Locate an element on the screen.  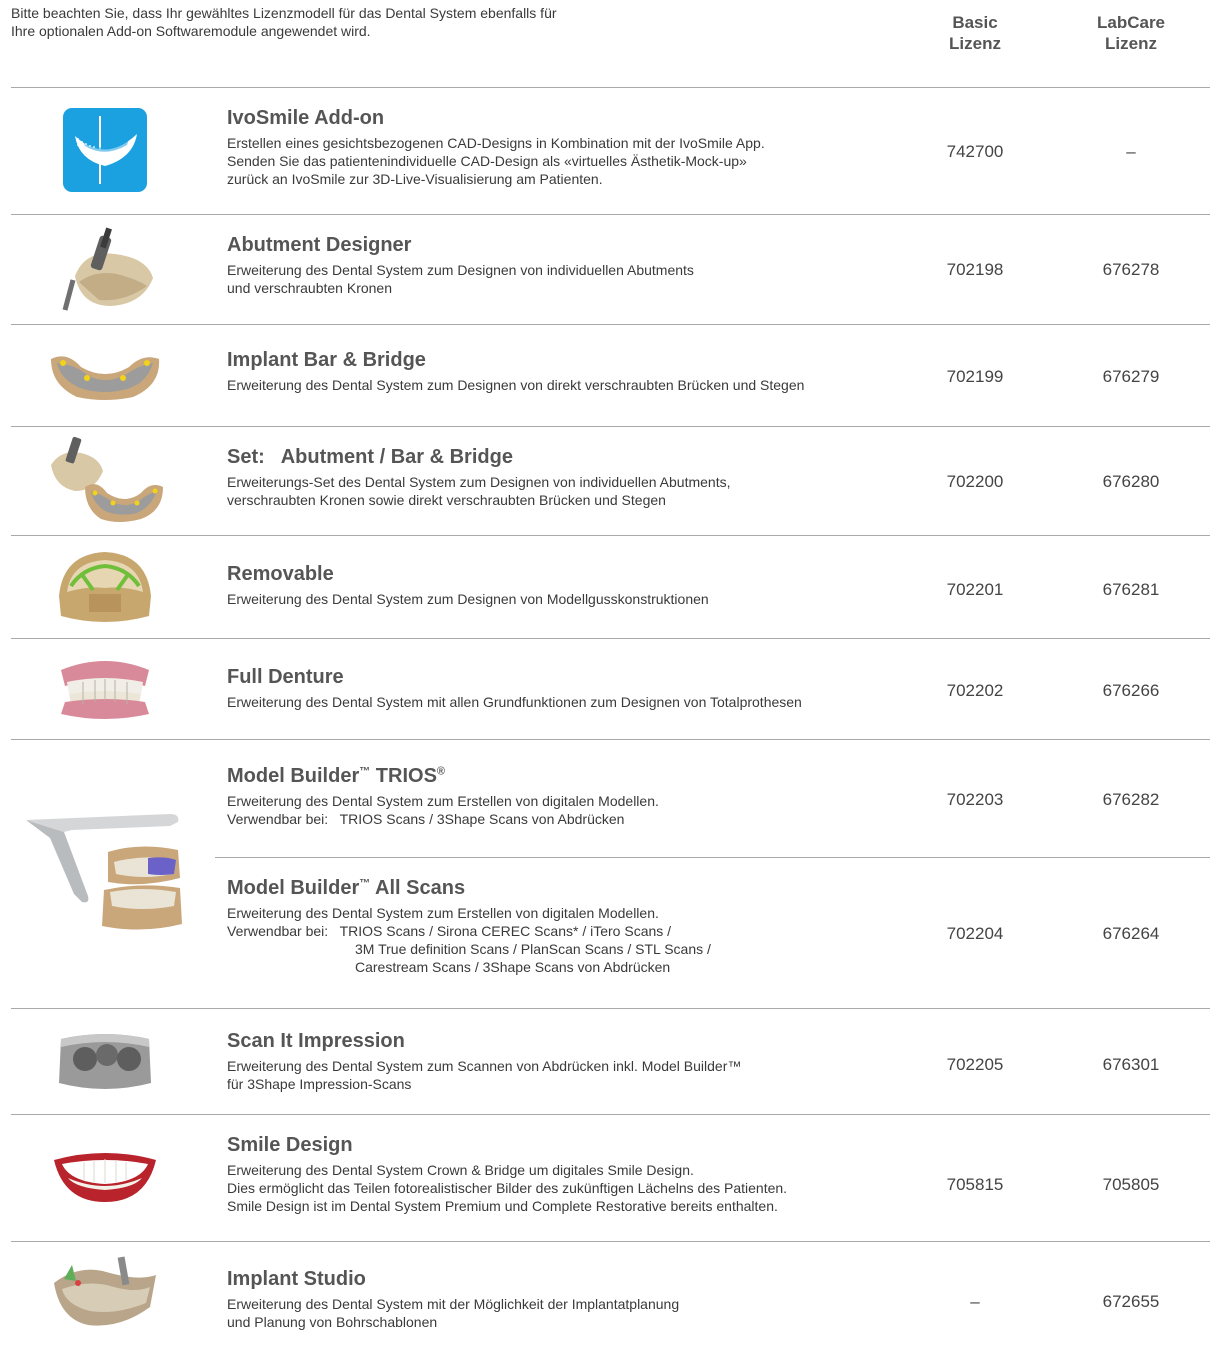
scan-impression-image is located at coordinates (105, 1061).